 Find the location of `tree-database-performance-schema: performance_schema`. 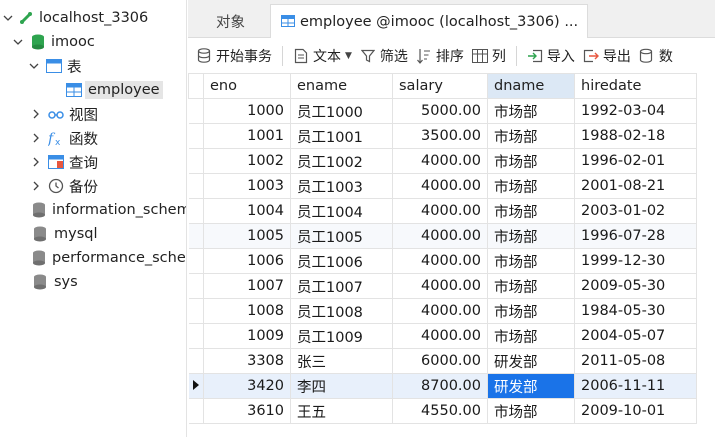

tree-database-performance-schema: performance_schema is located at coordinates (93, 258).